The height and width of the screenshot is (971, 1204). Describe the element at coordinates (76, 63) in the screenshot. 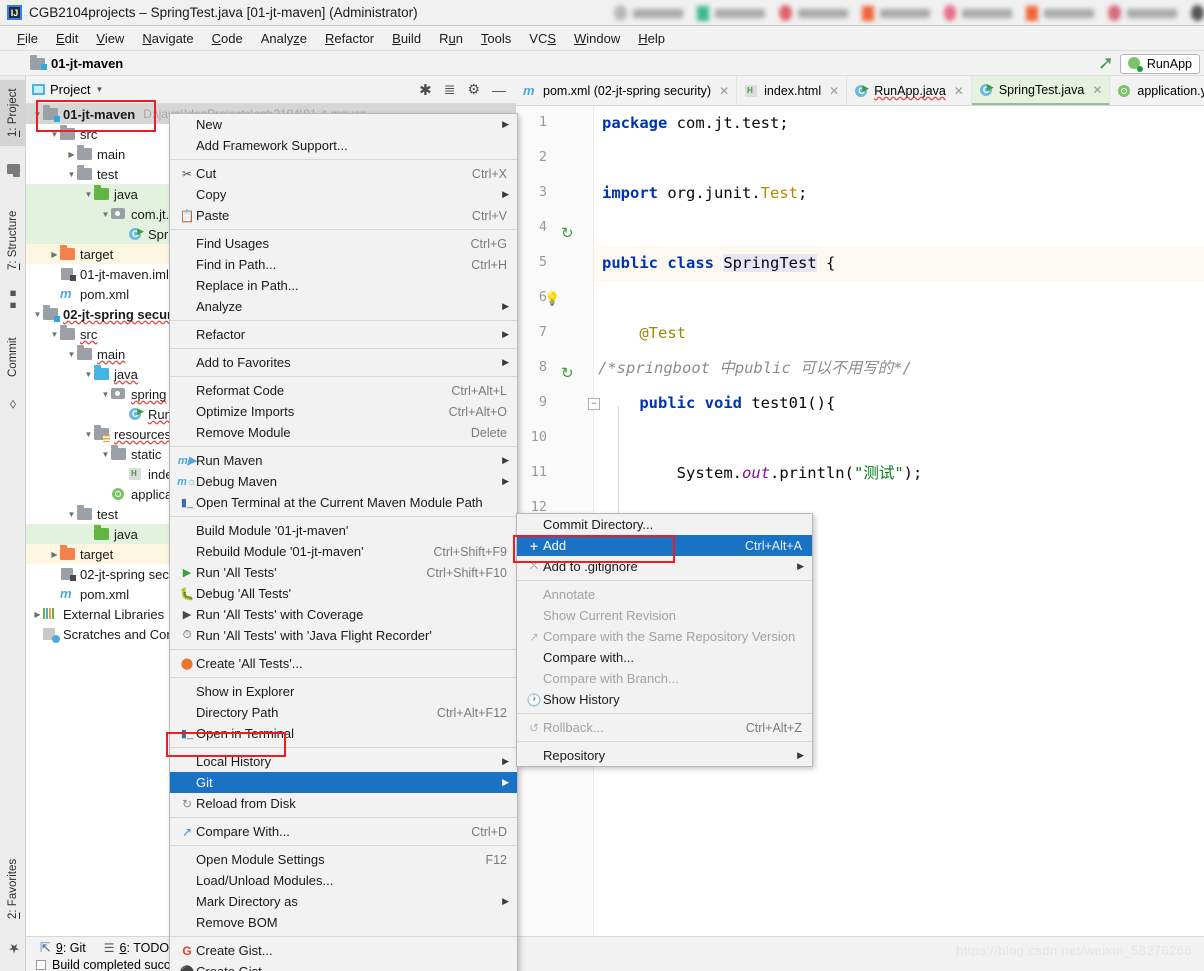

I see `breadcrumb: 01-jt-maven` at that location.